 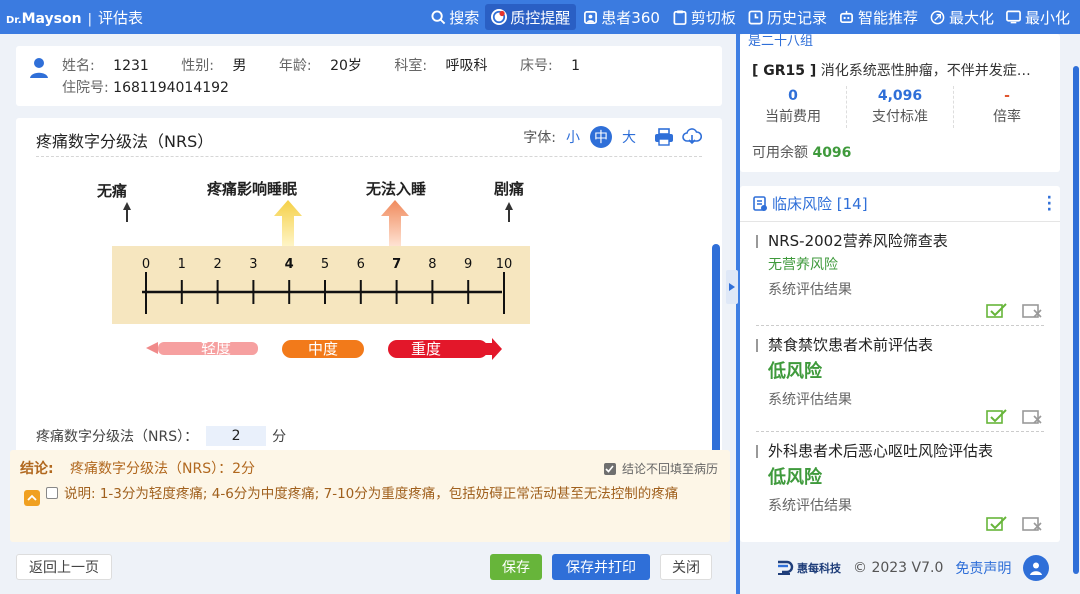 What do you see at coordinates (426, 349) in the screenshot?
I see `band-severe-label: 重度` at bounding box center [426, 349].